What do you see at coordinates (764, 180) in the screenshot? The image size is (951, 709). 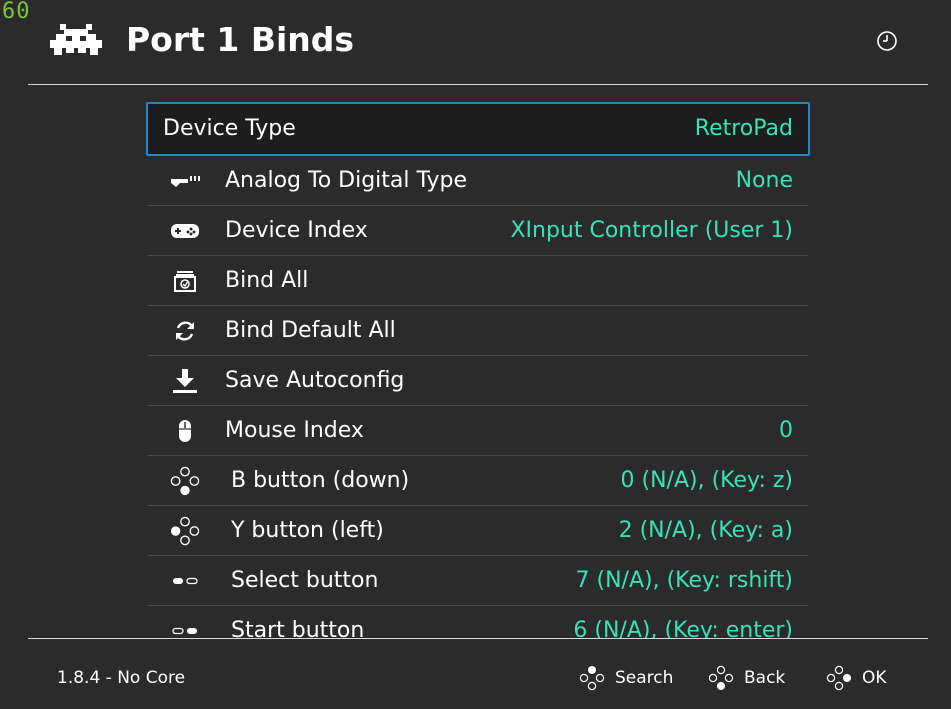 I see `list-item-value: None` at bounding box center [764, 180].